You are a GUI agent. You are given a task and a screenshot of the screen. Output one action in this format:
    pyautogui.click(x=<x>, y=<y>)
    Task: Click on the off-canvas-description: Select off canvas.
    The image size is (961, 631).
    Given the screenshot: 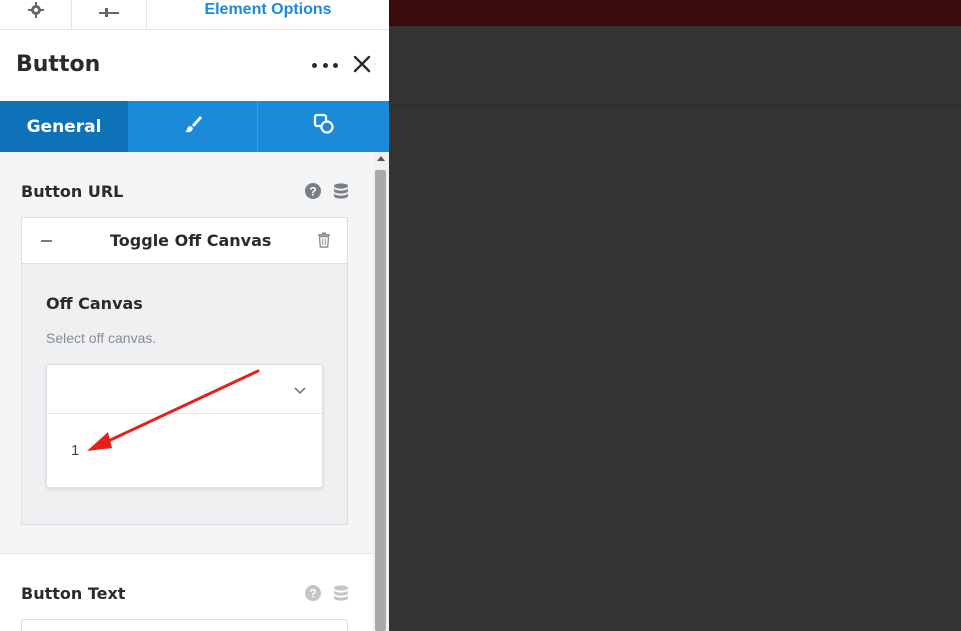 What is the action you would take?
    pyautogui.click(x=101, y=338)
    